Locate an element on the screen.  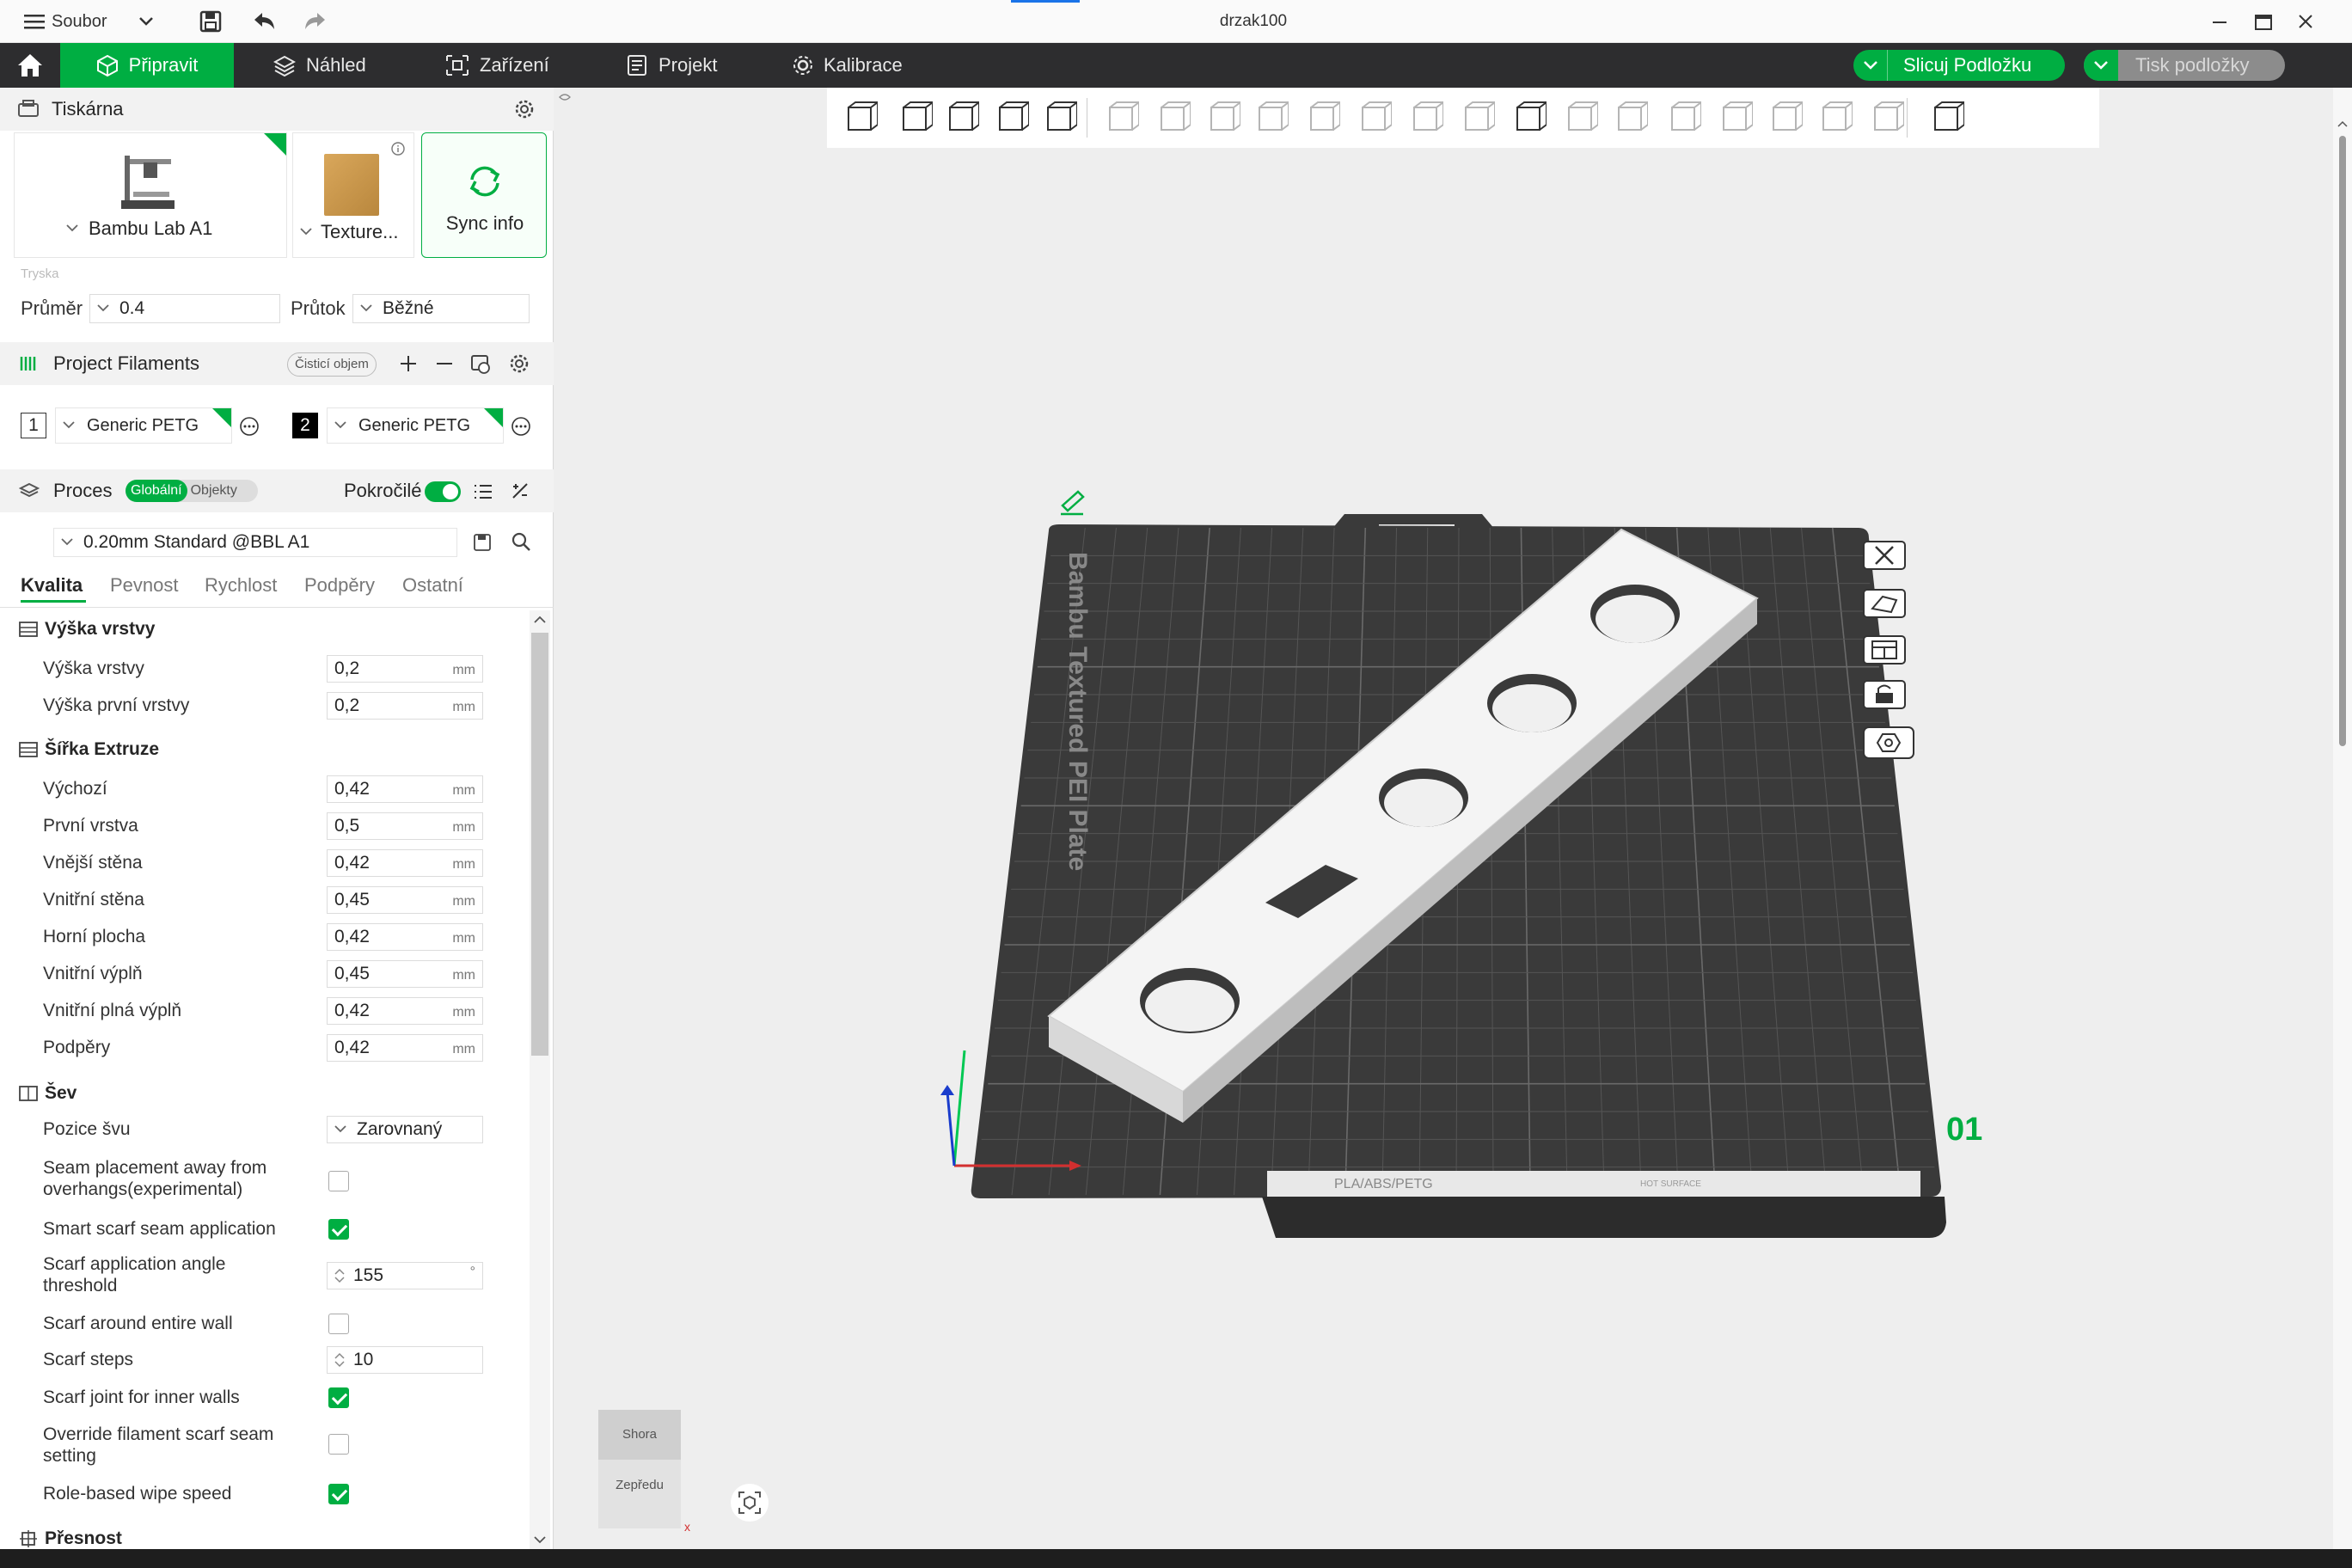
filament-sync-icon is located at coordinates (480, 363).